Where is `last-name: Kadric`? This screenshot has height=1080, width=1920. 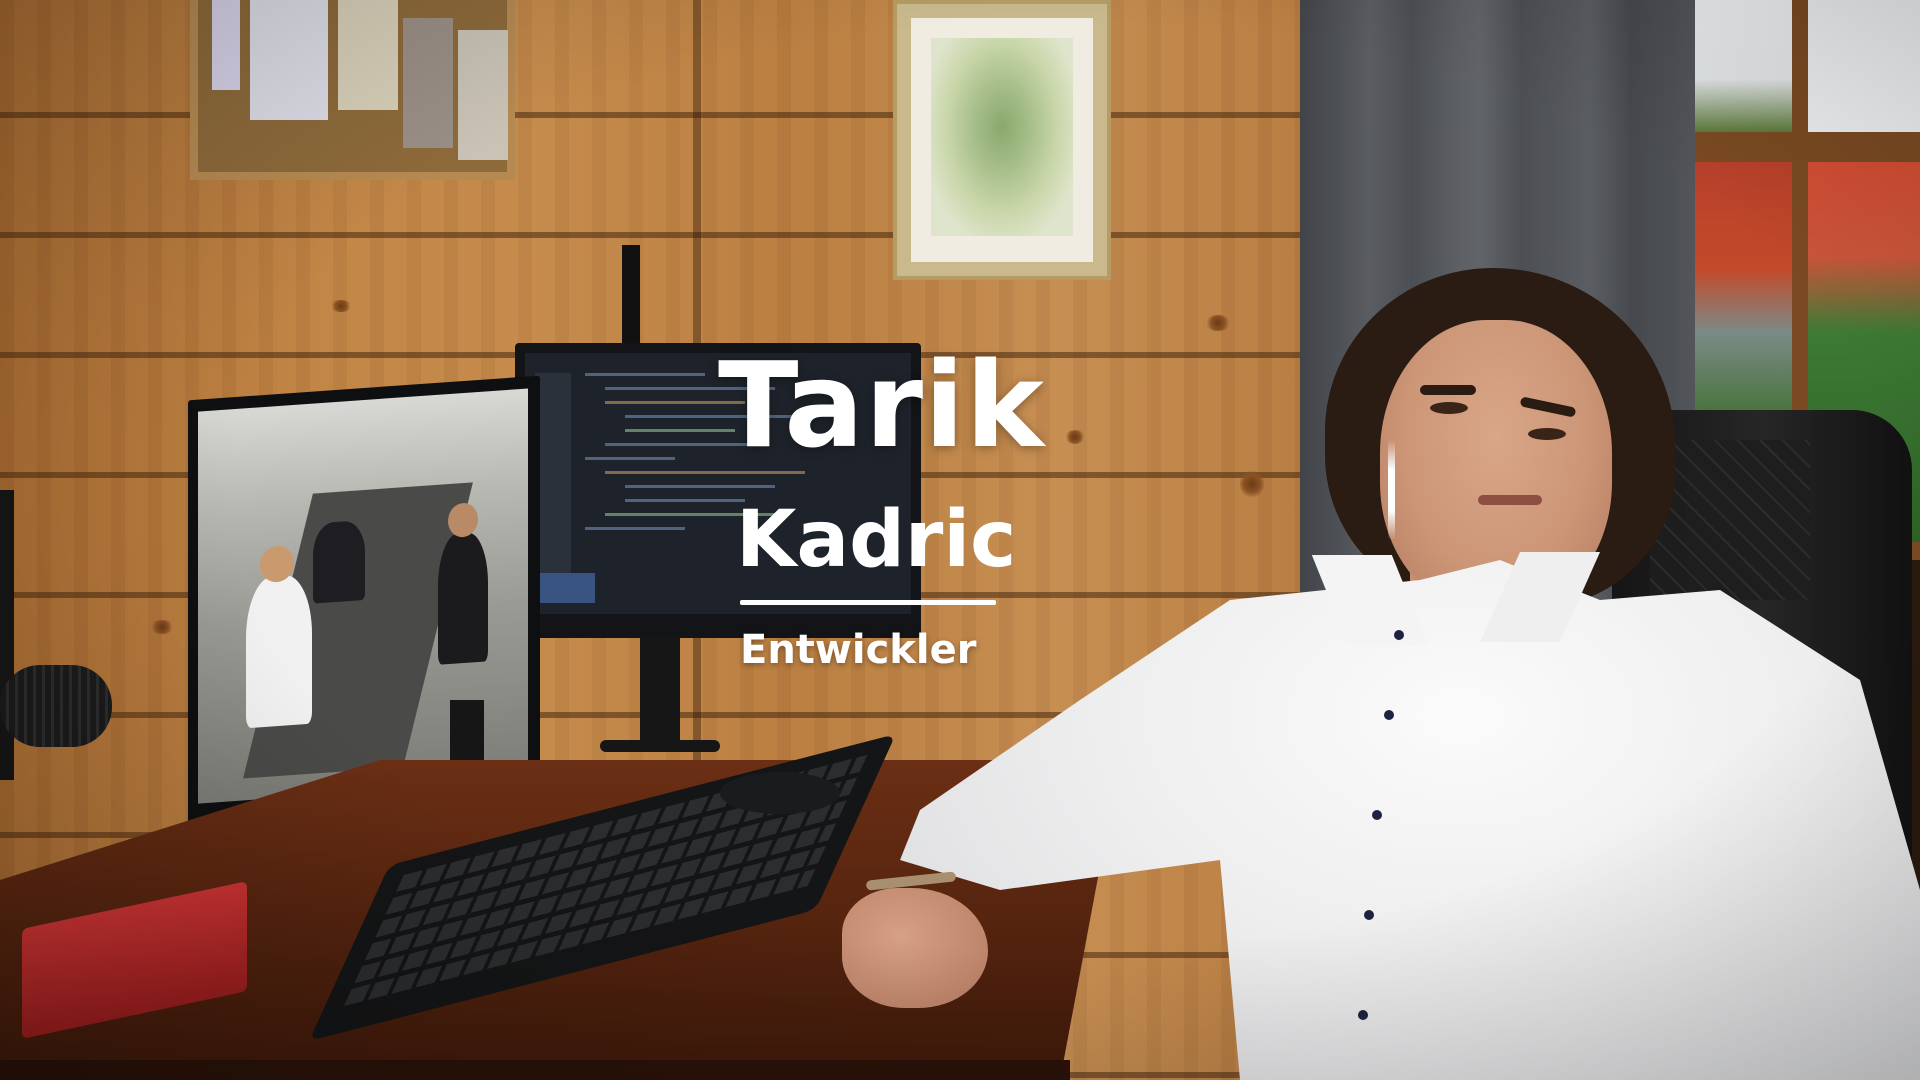
last-name: Kadric is located at coordinates (876, 540).